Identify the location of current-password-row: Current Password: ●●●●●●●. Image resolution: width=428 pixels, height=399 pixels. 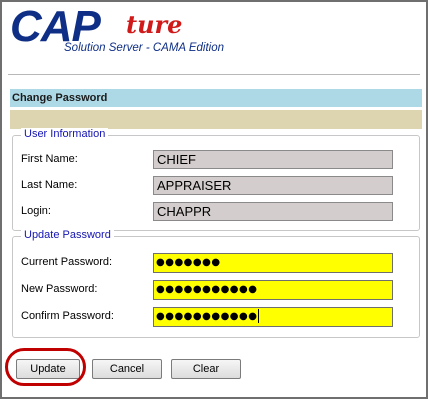
(217, 263).